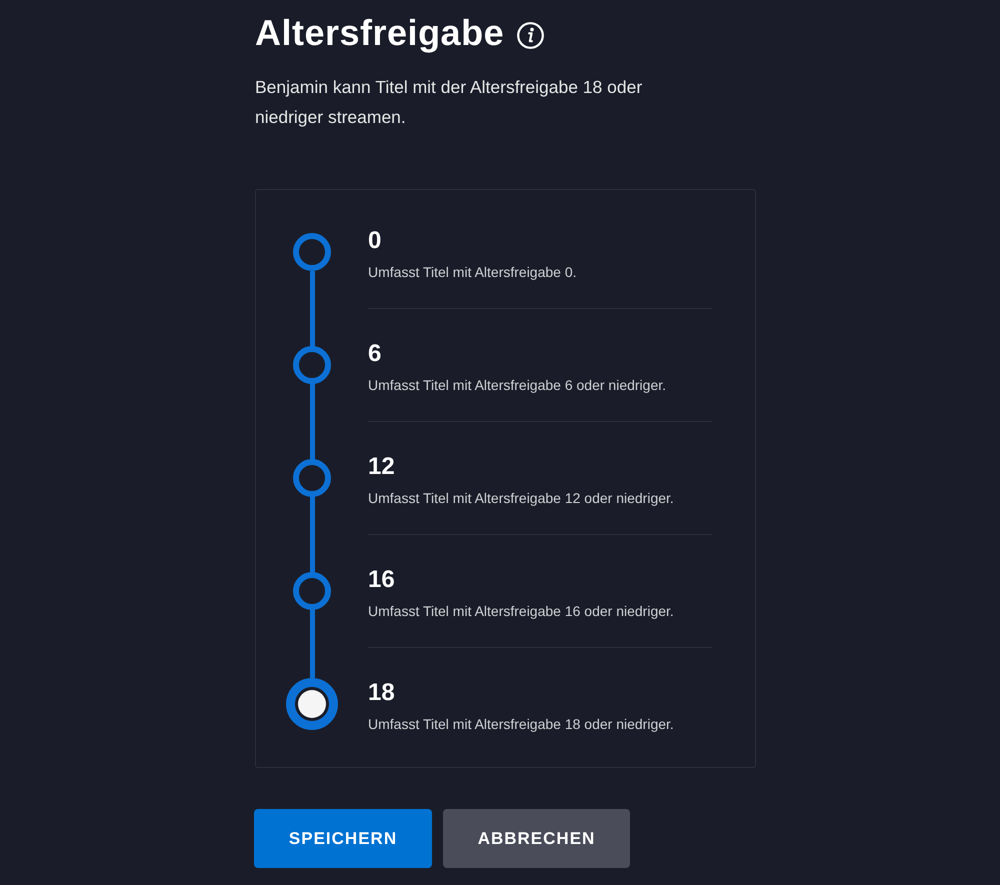 The width and height of the screenshot is (1000, 885). I want to click on rating-description: Umfasst Titel mit Altersfreigabe 18 oder niedriger., so click(521, 724).